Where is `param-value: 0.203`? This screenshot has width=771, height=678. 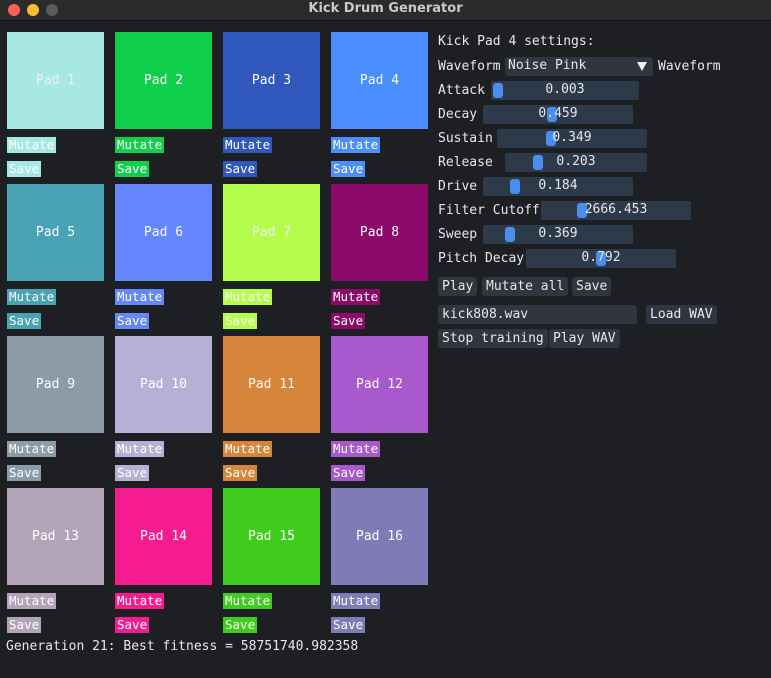
param-value: 0.203 is located at coordinates (576, 161).